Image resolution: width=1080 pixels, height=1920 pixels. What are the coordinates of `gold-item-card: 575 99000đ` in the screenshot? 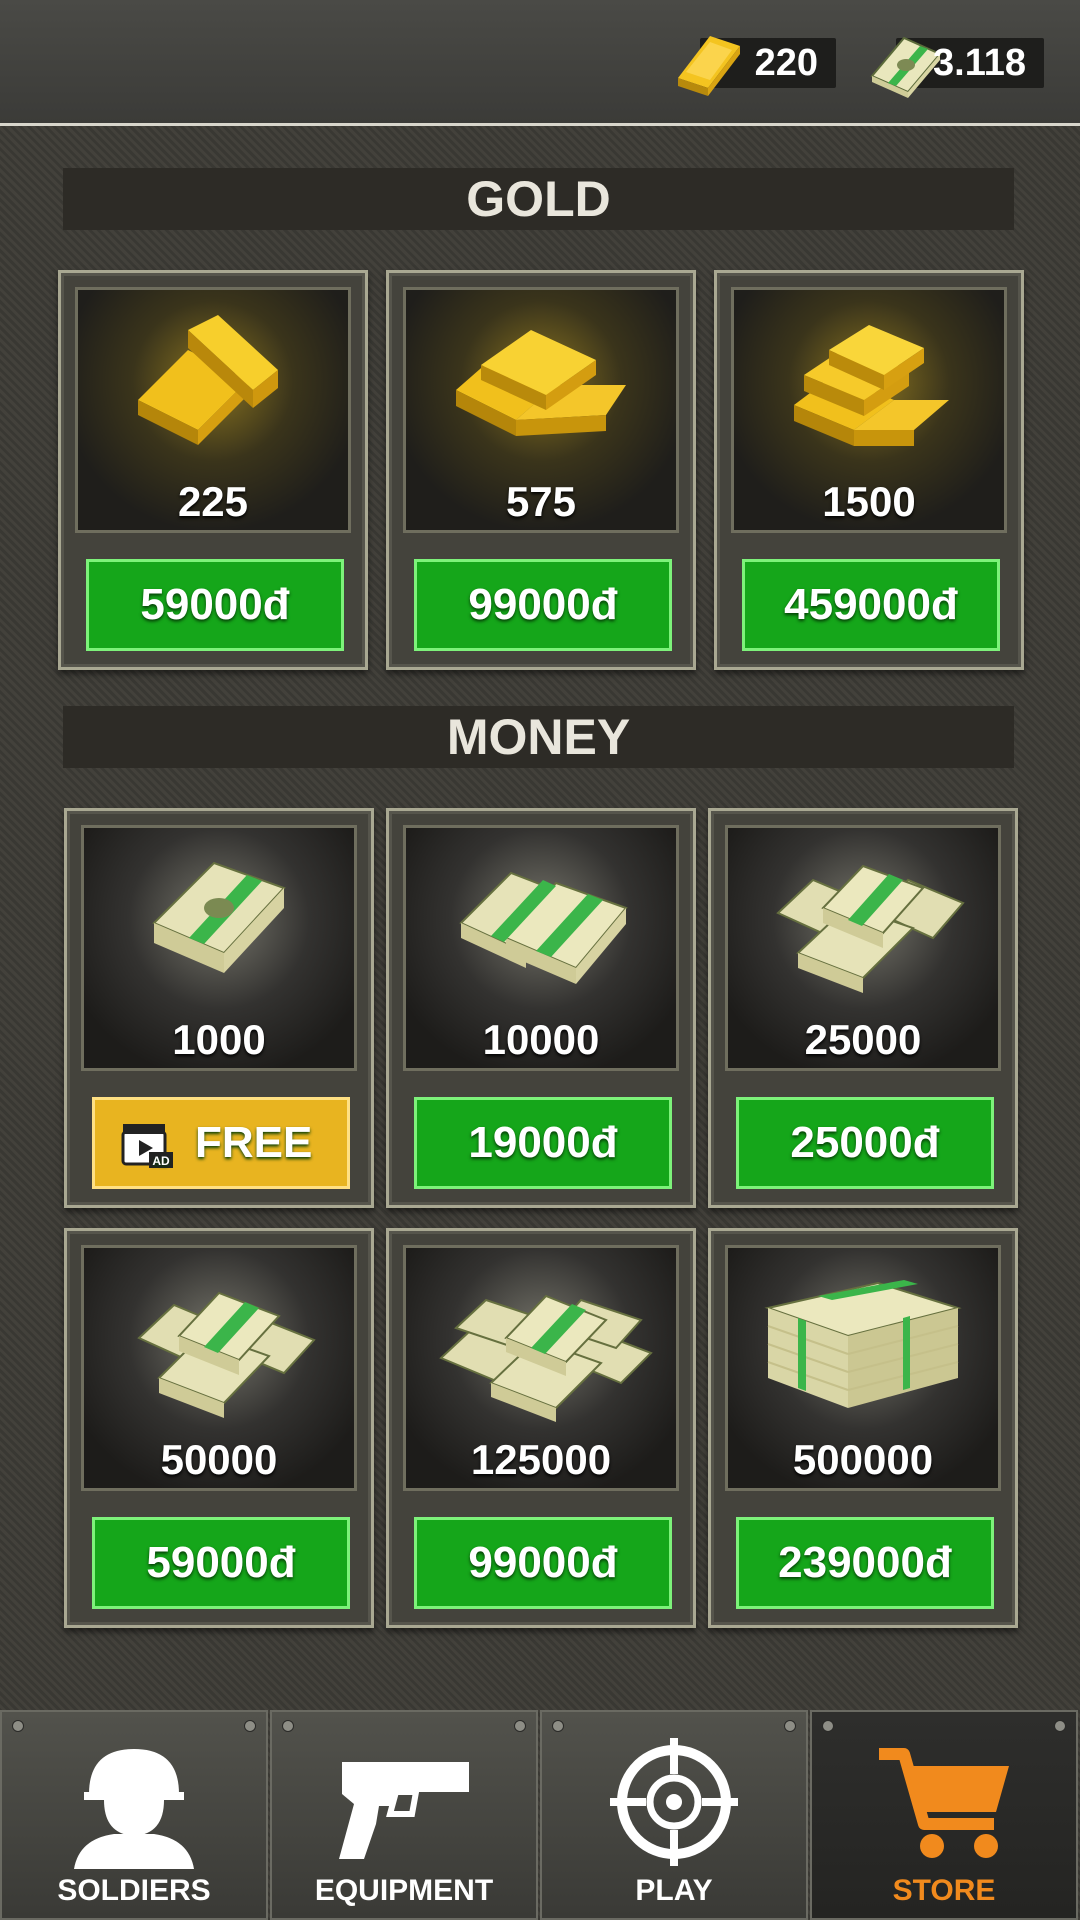 It's located at (541, 470).